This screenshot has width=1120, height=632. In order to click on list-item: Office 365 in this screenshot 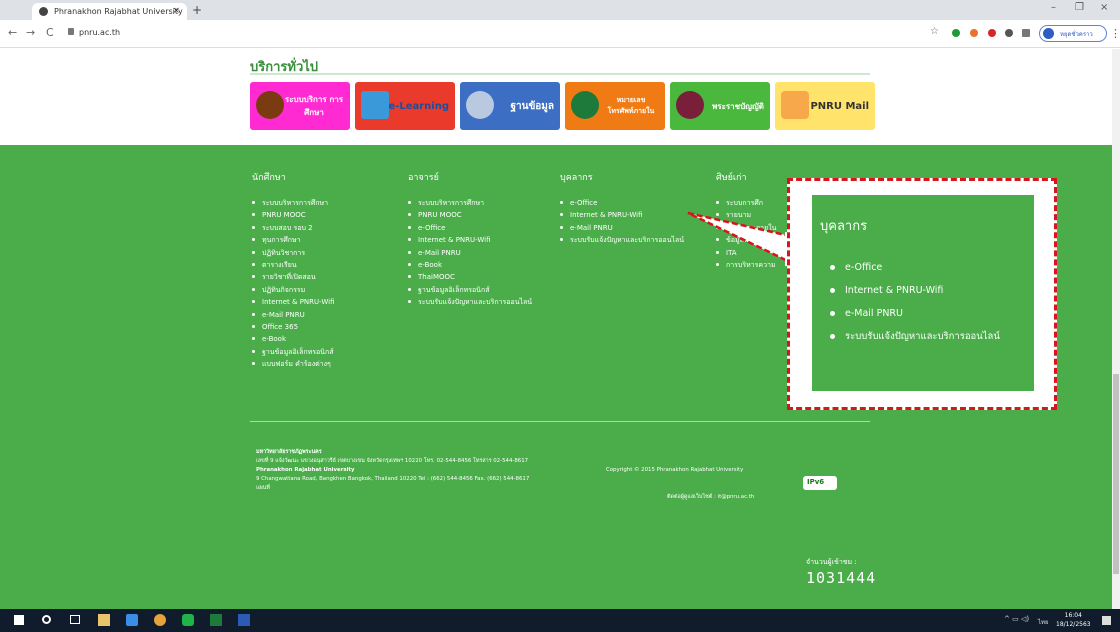, I will do `click(293, 327)`.